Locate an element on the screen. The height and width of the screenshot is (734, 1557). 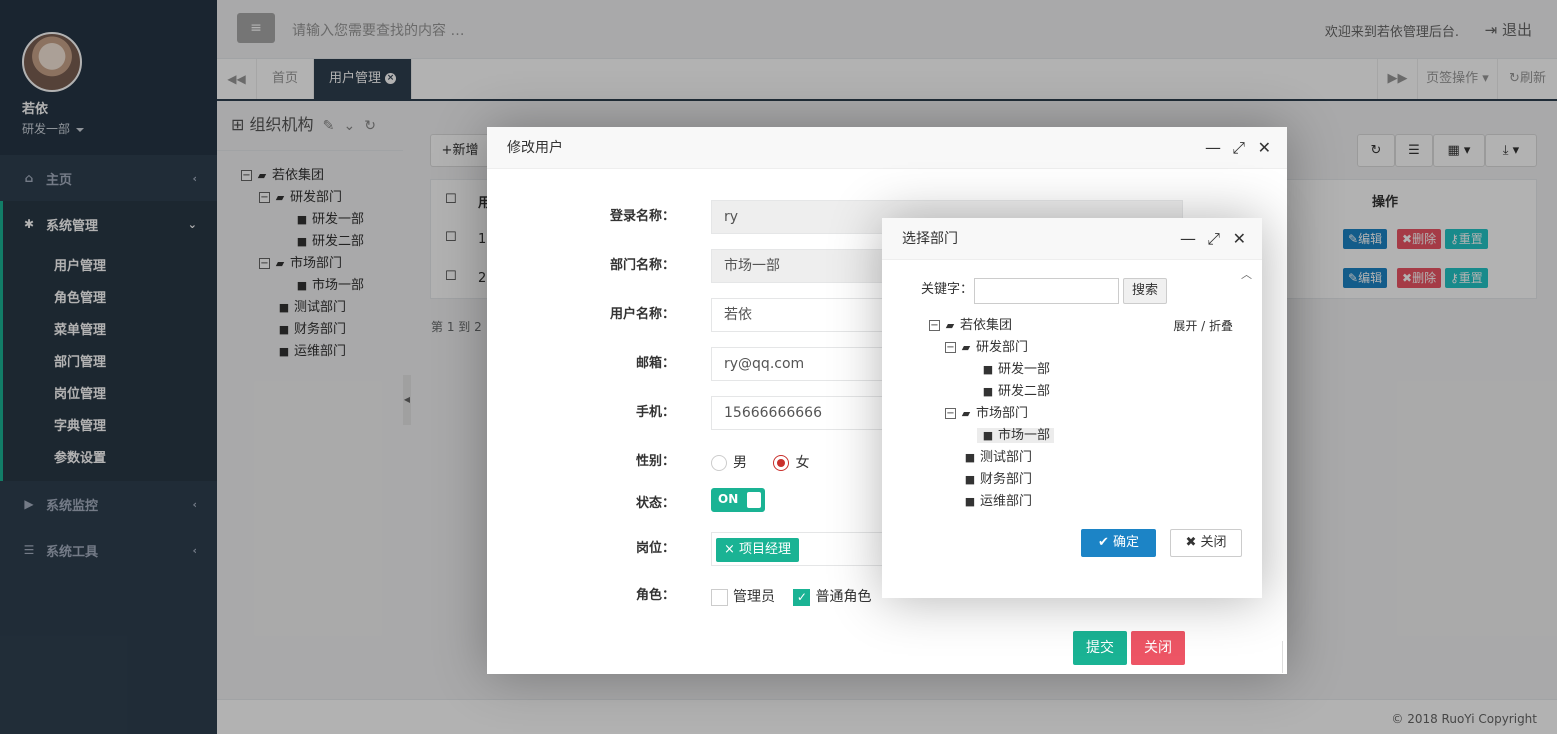
tree-node: ■ 运维部门 is located at coordinates (991, 502).